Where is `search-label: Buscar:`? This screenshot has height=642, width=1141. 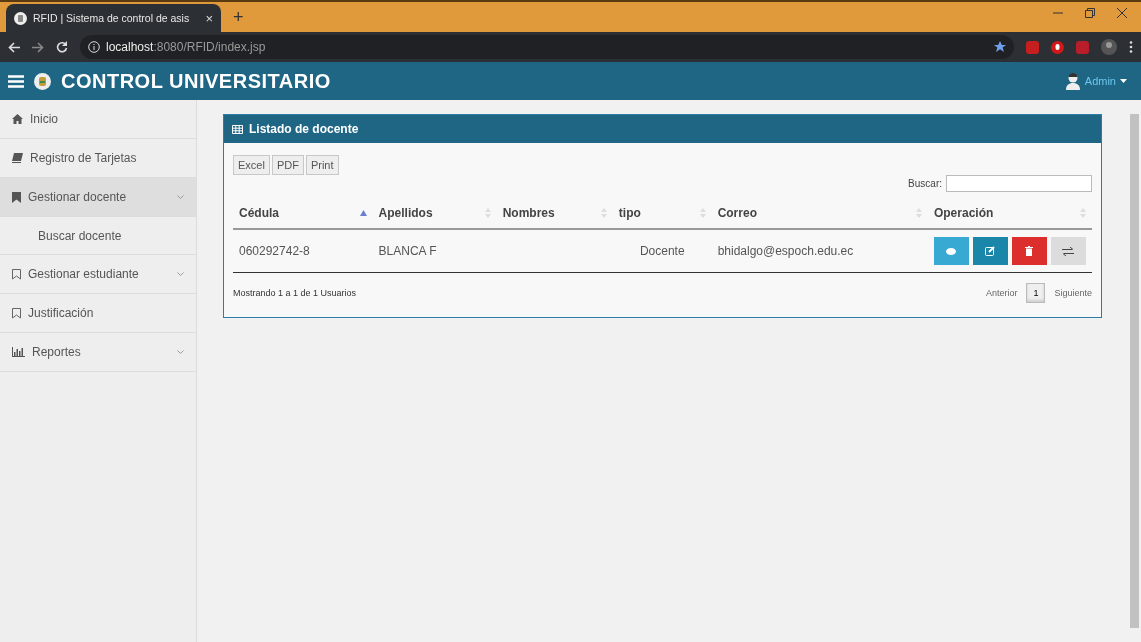
search-label: Buscar: is located at coordinates (925, 183).